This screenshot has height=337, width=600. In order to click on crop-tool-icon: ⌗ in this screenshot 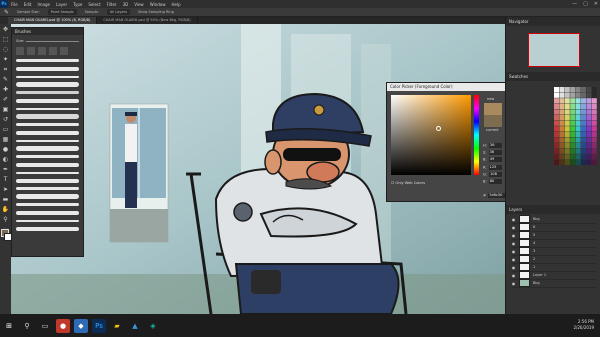, I will do `click(5, 69)`.